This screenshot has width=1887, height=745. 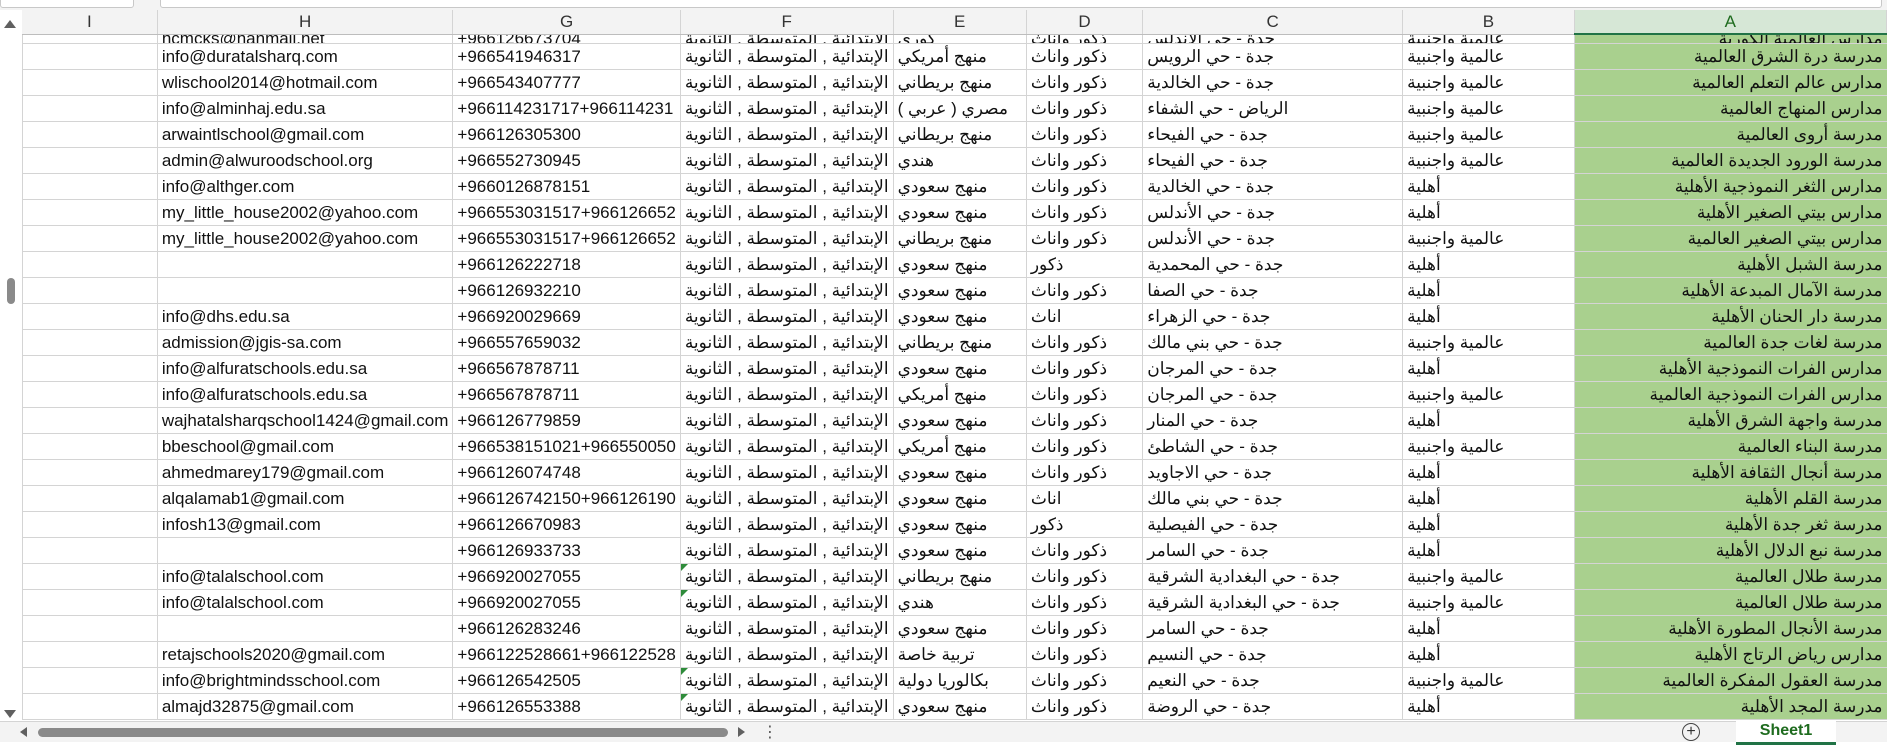 What do you see at coordinates (1273, 602) in the screenshot?
I see `cell-c: جدة - حي البغدادية الشرقية` at bounding box center [1273, 602].